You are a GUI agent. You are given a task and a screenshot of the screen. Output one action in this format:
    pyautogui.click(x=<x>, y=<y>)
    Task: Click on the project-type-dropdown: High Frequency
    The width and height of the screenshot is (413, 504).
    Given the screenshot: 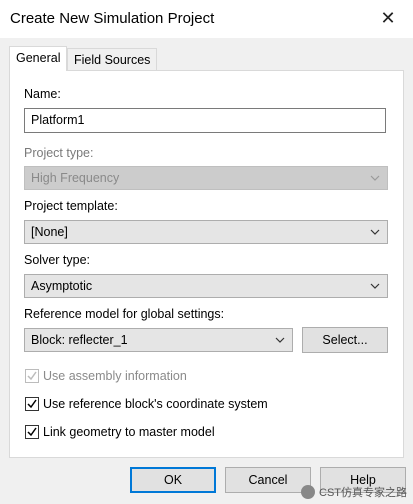 What is the action you would take?
    pyautogui.click(x=206, y=178)
    